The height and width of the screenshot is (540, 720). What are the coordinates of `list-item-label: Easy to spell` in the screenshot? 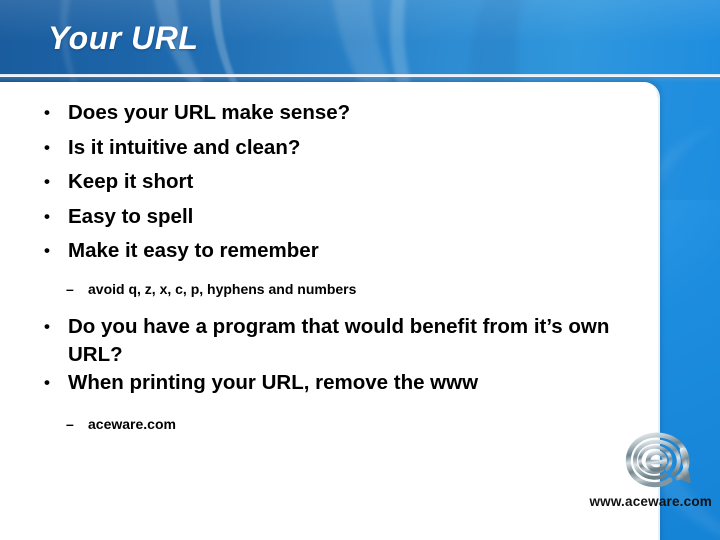 It's located at (131, 216).